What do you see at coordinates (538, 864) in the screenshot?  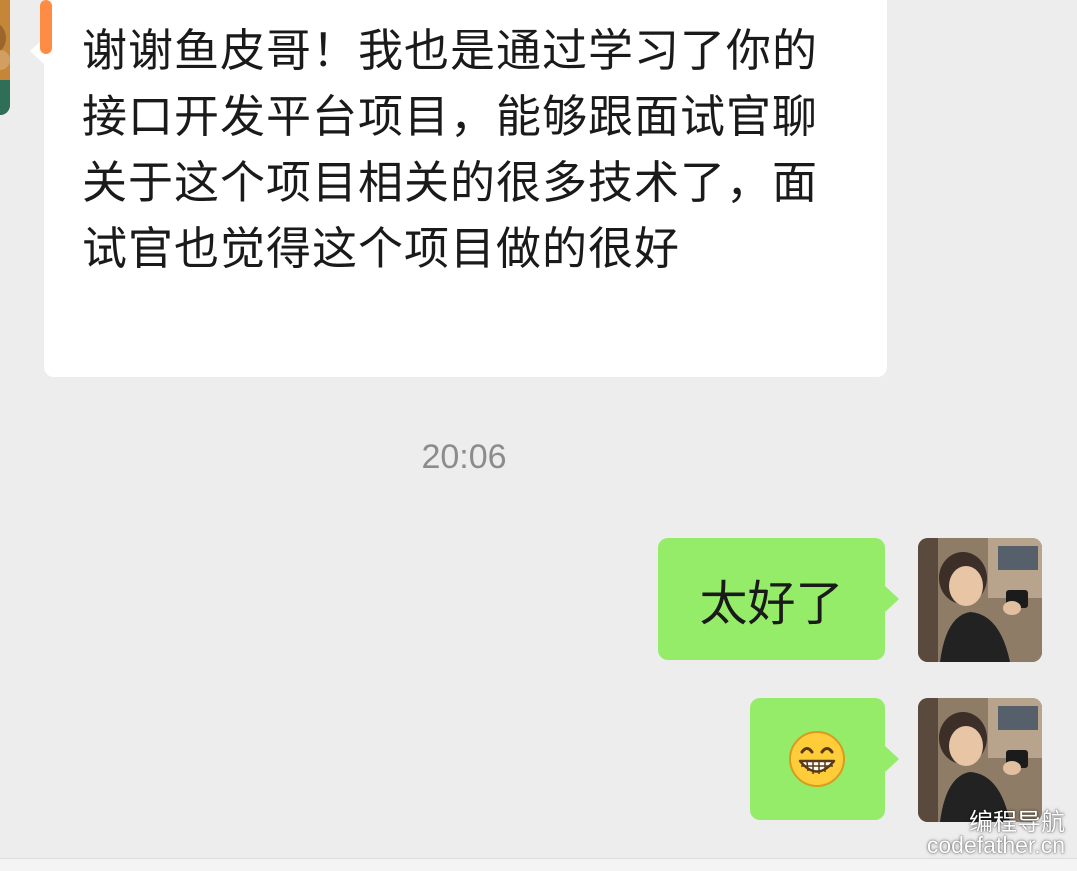 I see `input-bar-edge` at bounding box center [538, 864].